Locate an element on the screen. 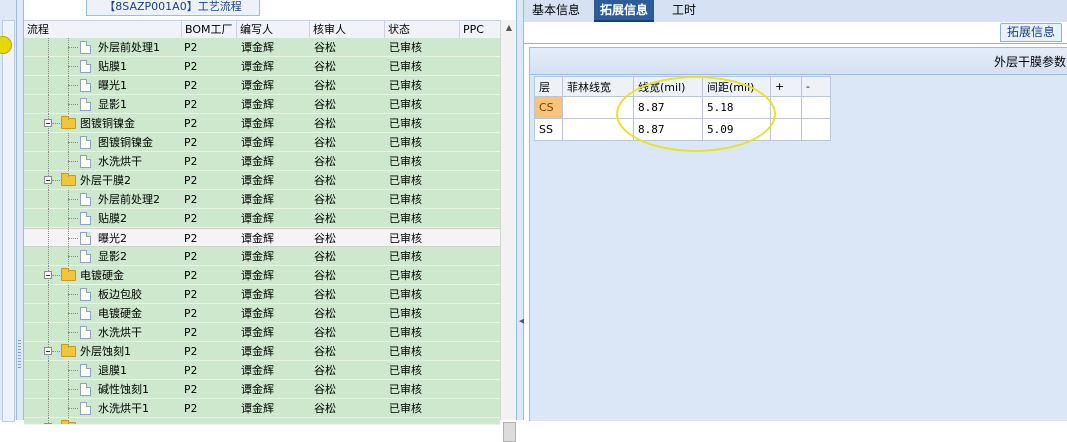 The width and height of the screenshot is (1067, 442). header-layer: 层 is located at coordinates (548, 86).